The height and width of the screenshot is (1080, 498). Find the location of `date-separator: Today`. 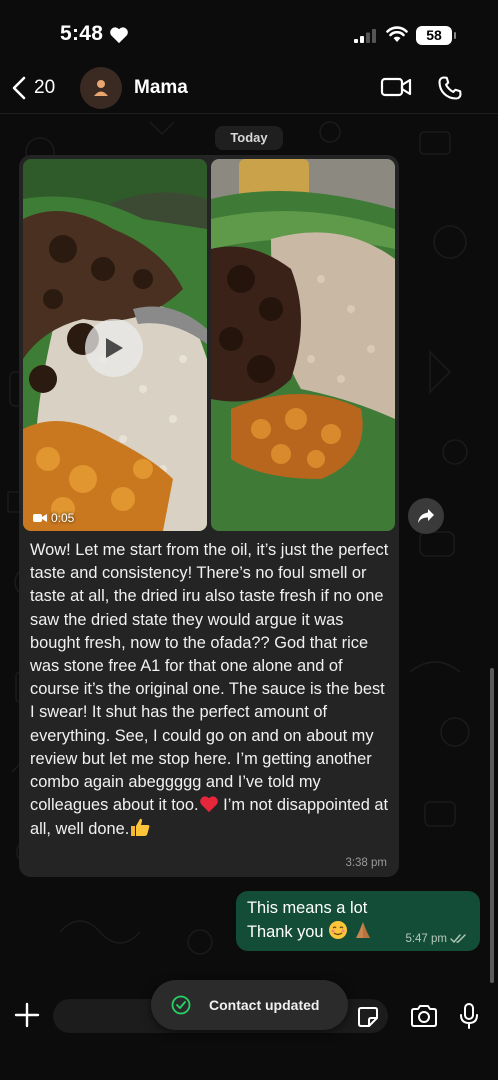

date-separator: Today is located at coordinates (249, 138).